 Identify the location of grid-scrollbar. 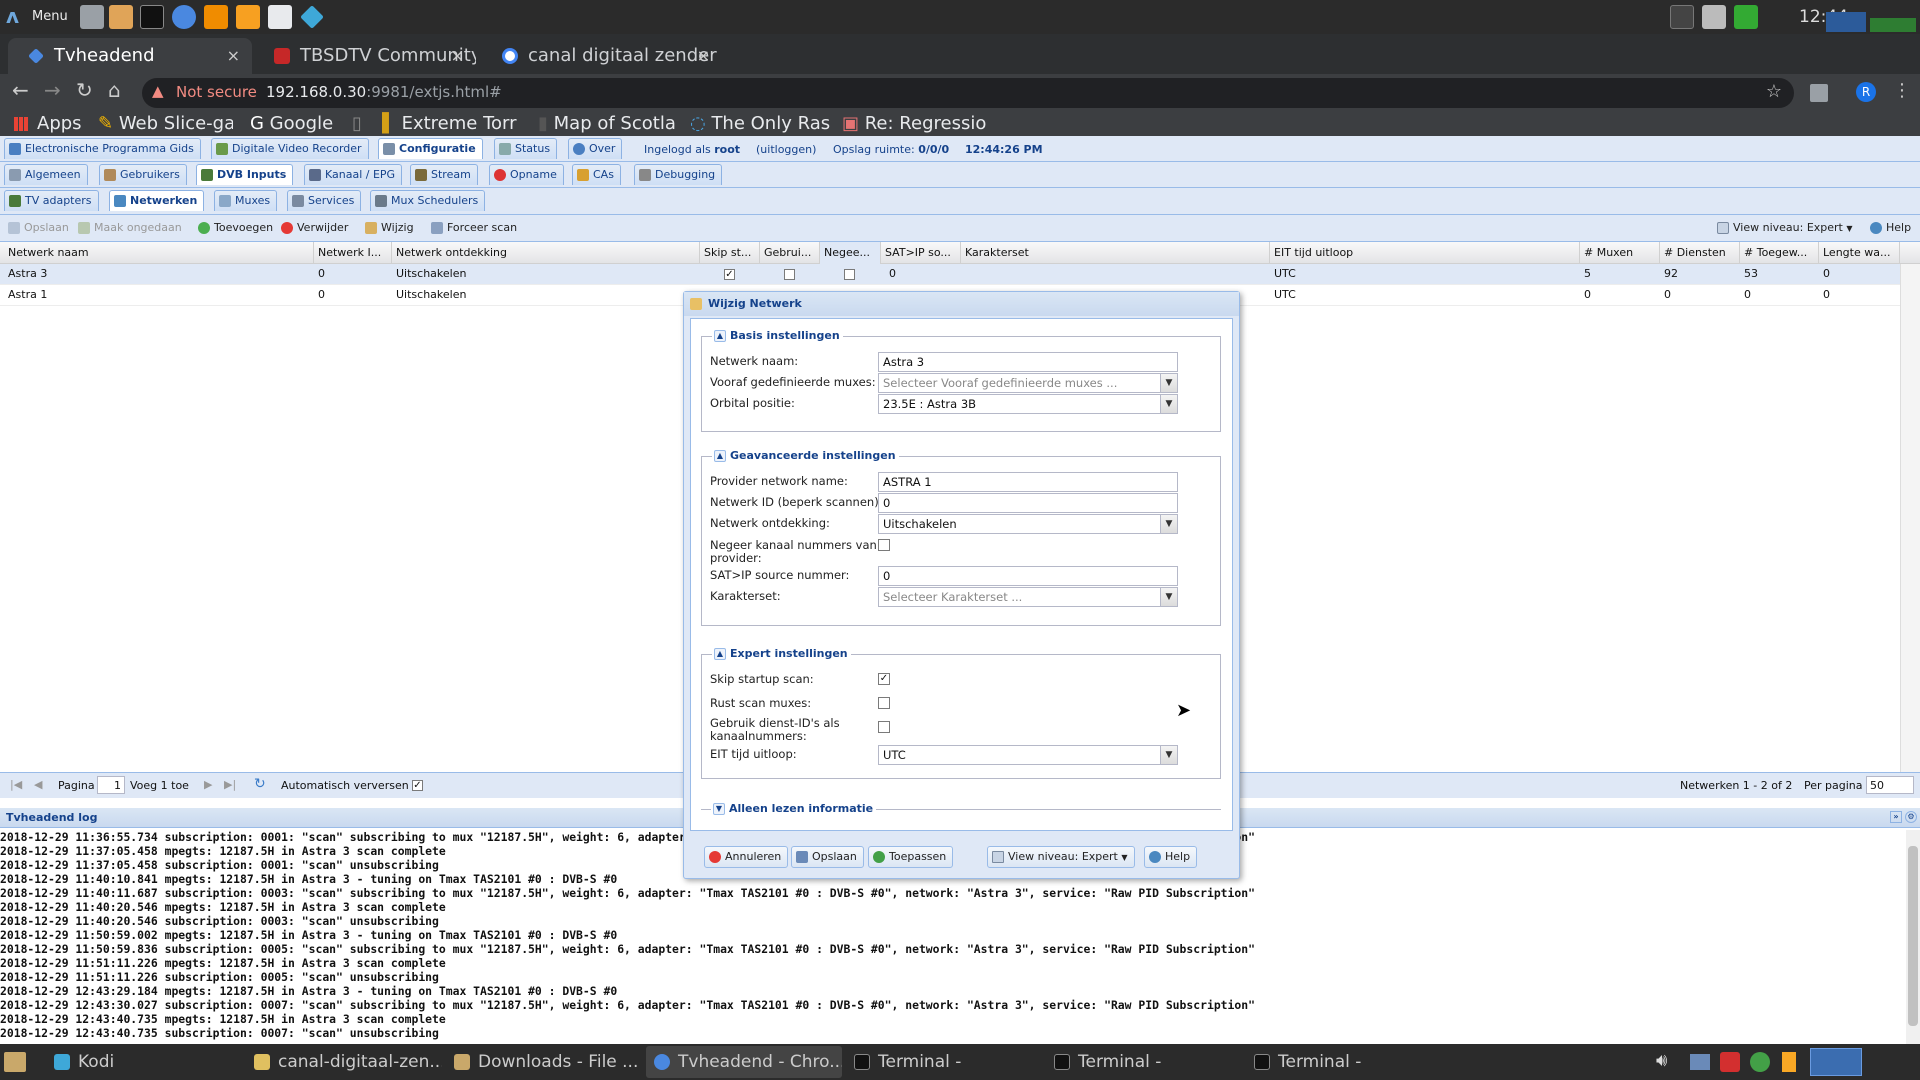
(1910, 518).